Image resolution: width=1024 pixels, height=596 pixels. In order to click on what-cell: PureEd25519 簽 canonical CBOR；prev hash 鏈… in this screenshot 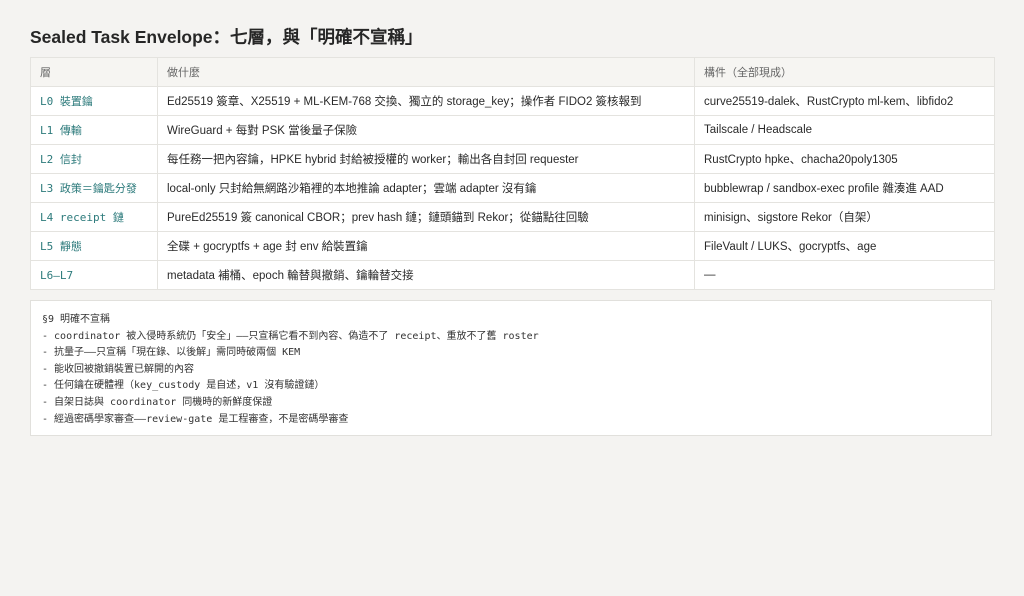, I will do `click(426, 217)`.